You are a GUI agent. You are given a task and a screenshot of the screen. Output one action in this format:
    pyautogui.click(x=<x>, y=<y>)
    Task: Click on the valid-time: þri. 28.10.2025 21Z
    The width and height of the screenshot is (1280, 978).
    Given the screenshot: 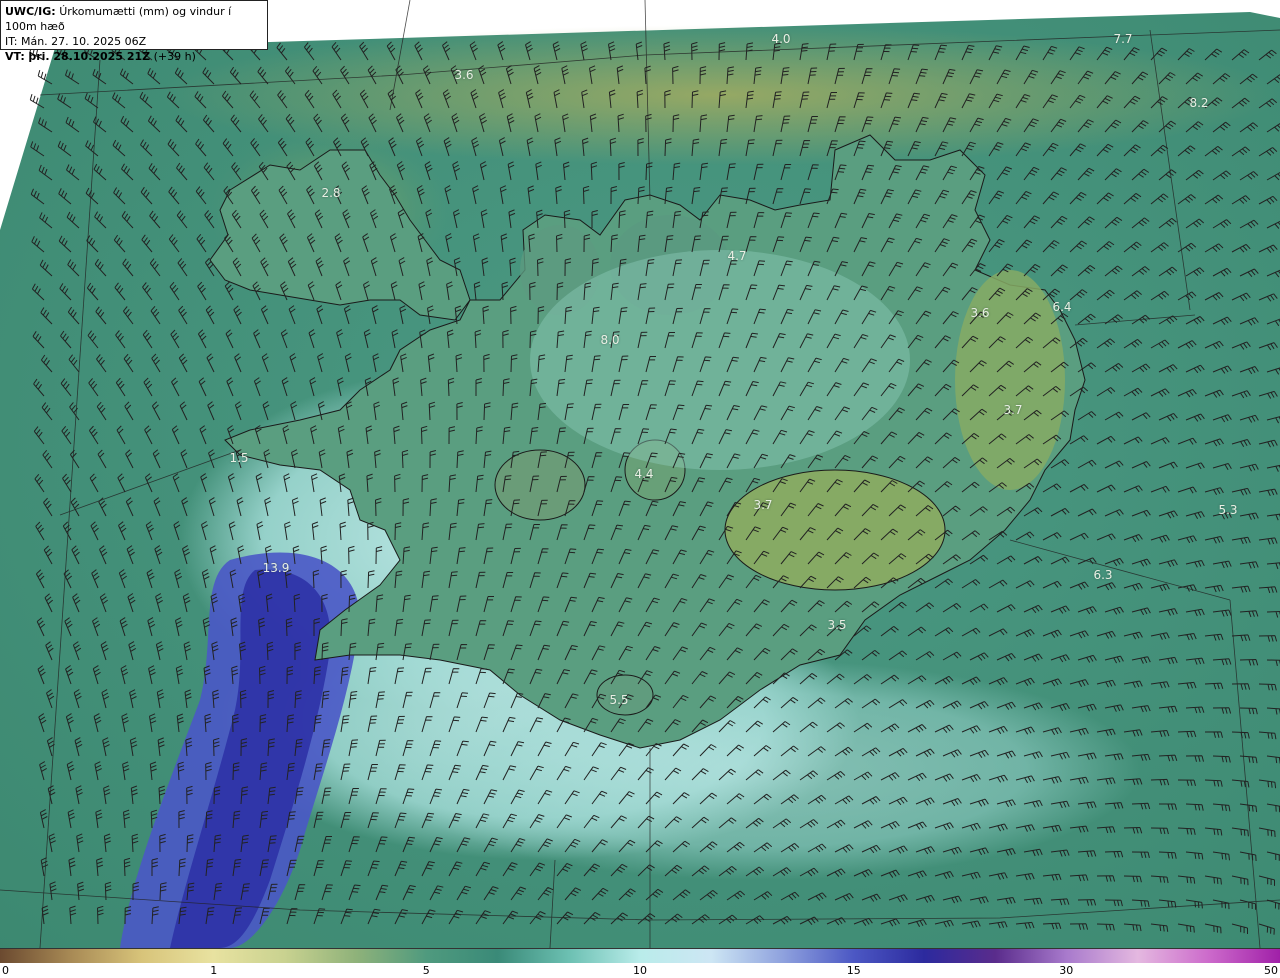 What is the action you would take?
    pyautogui.click(x=89, y=56)
    